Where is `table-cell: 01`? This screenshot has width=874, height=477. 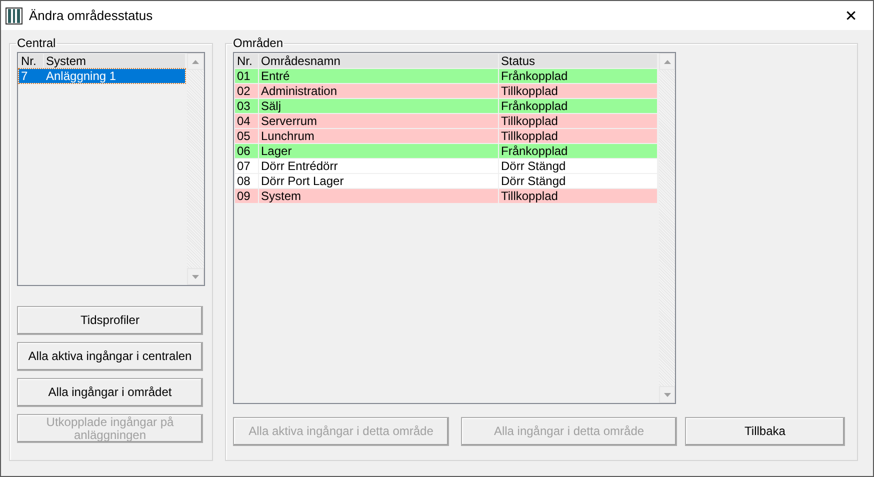 table-cell: 01 is located at coordinates (246, 76).